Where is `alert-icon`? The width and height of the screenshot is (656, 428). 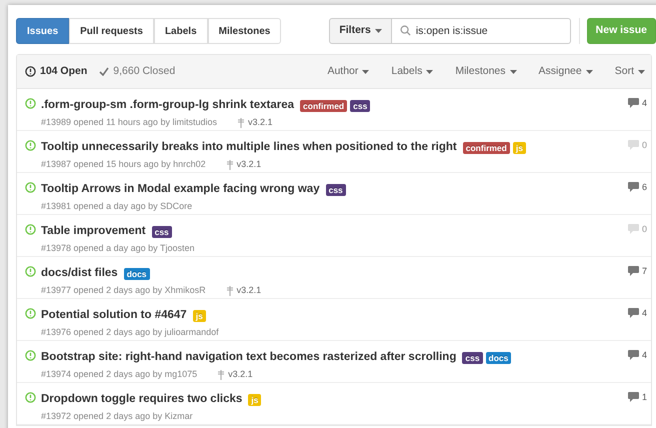 alert-icon is located at coordinates (30, 71).